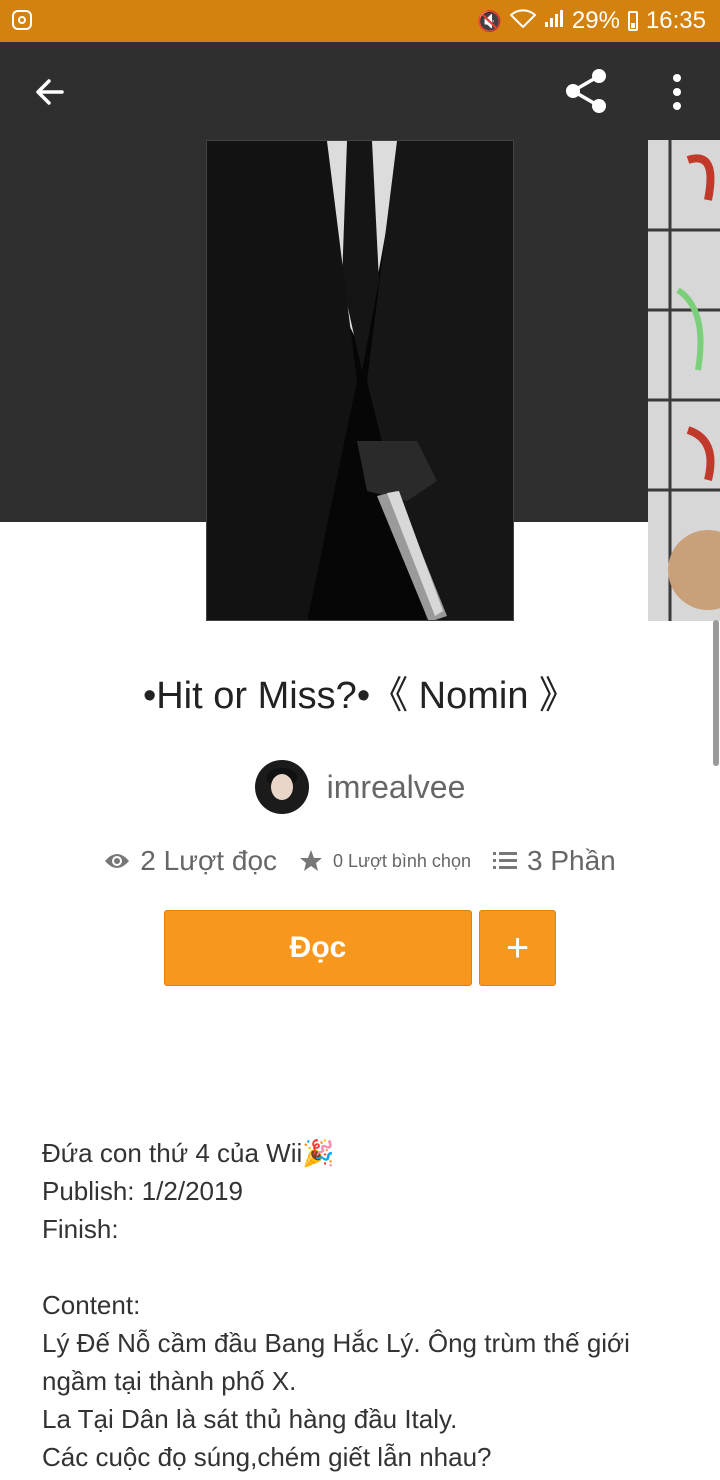 This screenshot has width=720, height=1480. What do you see at coordinates (250, 1419) in the screenshot?
I see `description-line: La Tại Dân là sát thủ hàng đầu Italy.` at bounding box center [250, 1419].